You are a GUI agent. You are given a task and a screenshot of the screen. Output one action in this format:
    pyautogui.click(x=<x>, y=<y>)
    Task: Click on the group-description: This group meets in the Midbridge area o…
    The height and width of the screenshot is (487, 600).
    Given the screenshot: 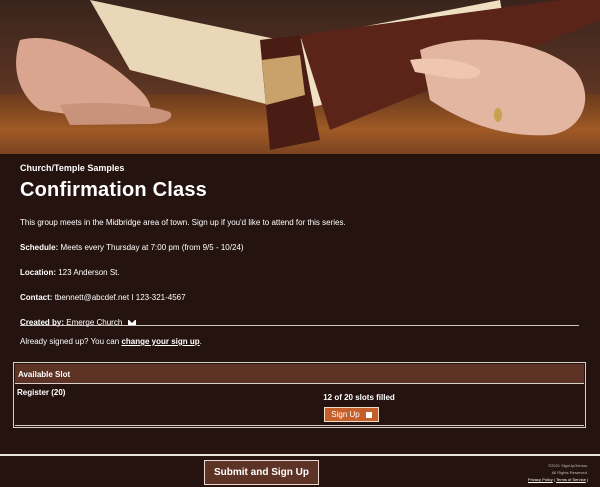 What is the action you would take?
    pyautogui.click(x=183, y=222)
    